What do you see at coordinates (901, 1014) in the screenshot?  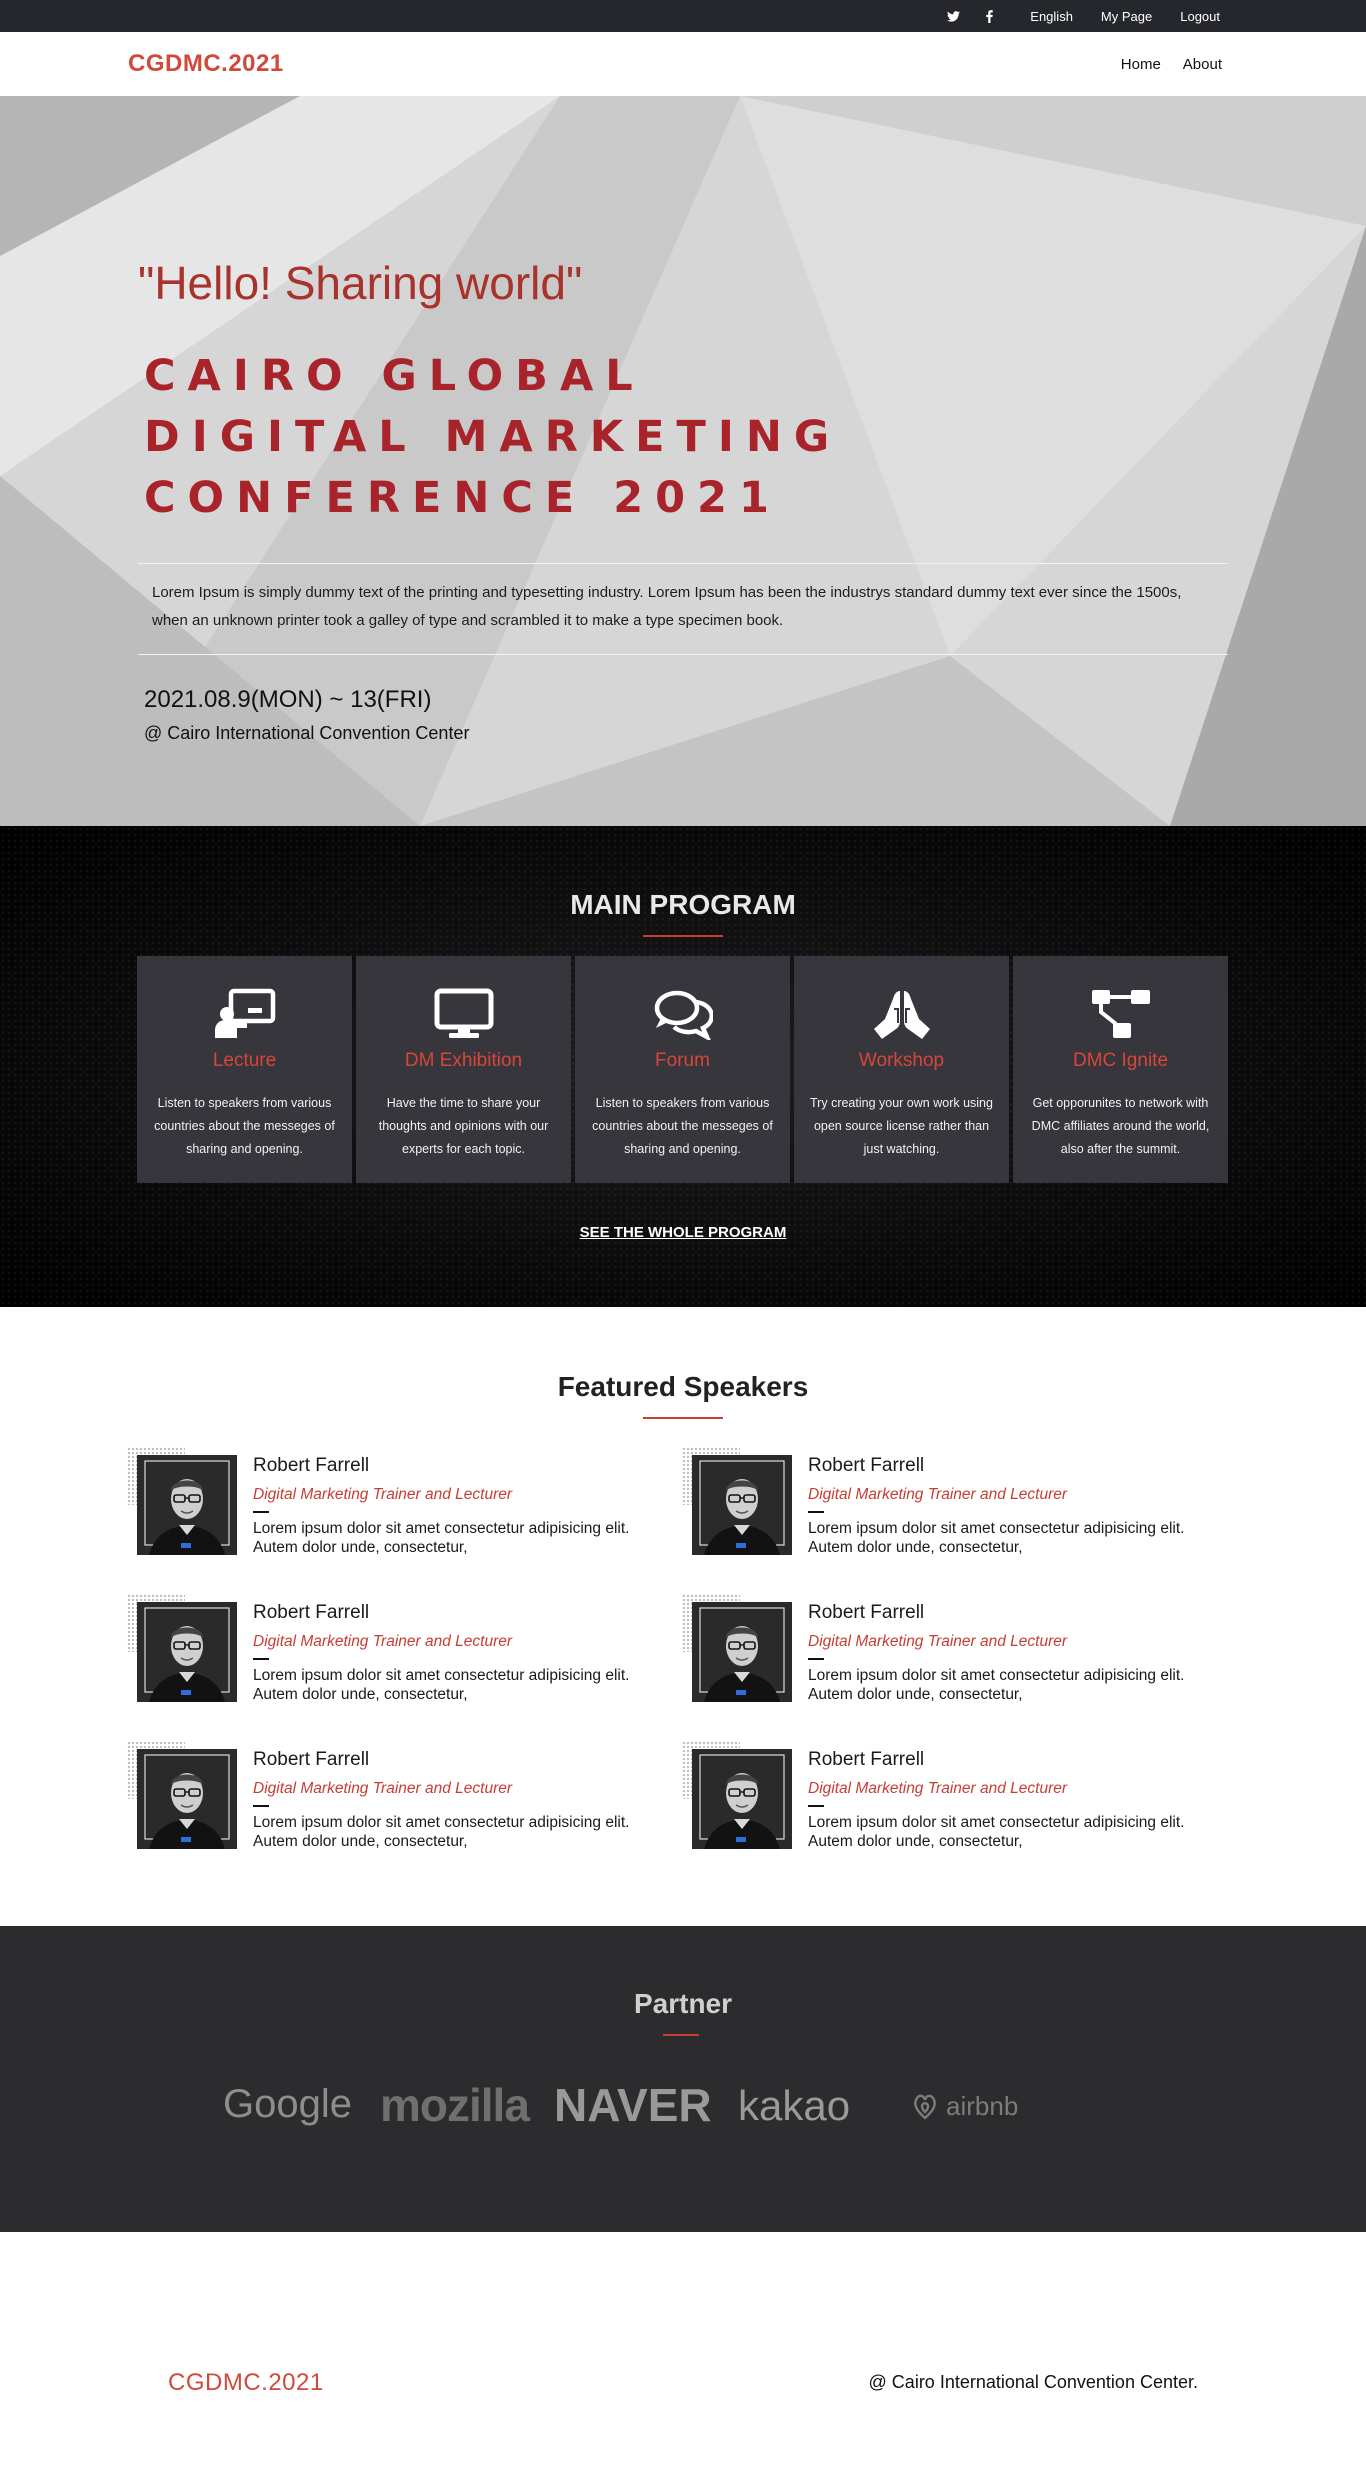 I see `praying-hands-icon` at bounding box center [901, 1014].